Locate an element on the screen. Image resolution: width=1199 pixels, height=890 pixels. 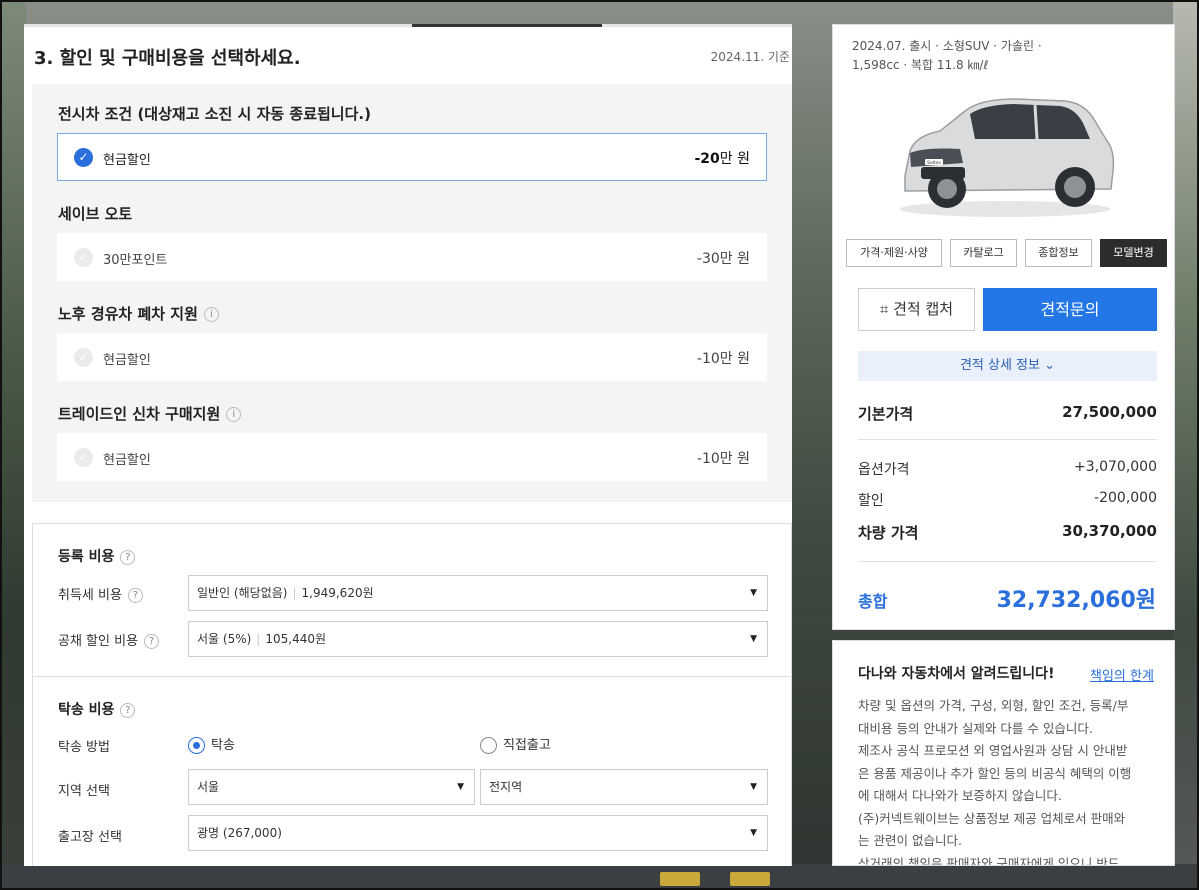
delivery-heading: 탁송 비용? is located at coordinates (97, 709).